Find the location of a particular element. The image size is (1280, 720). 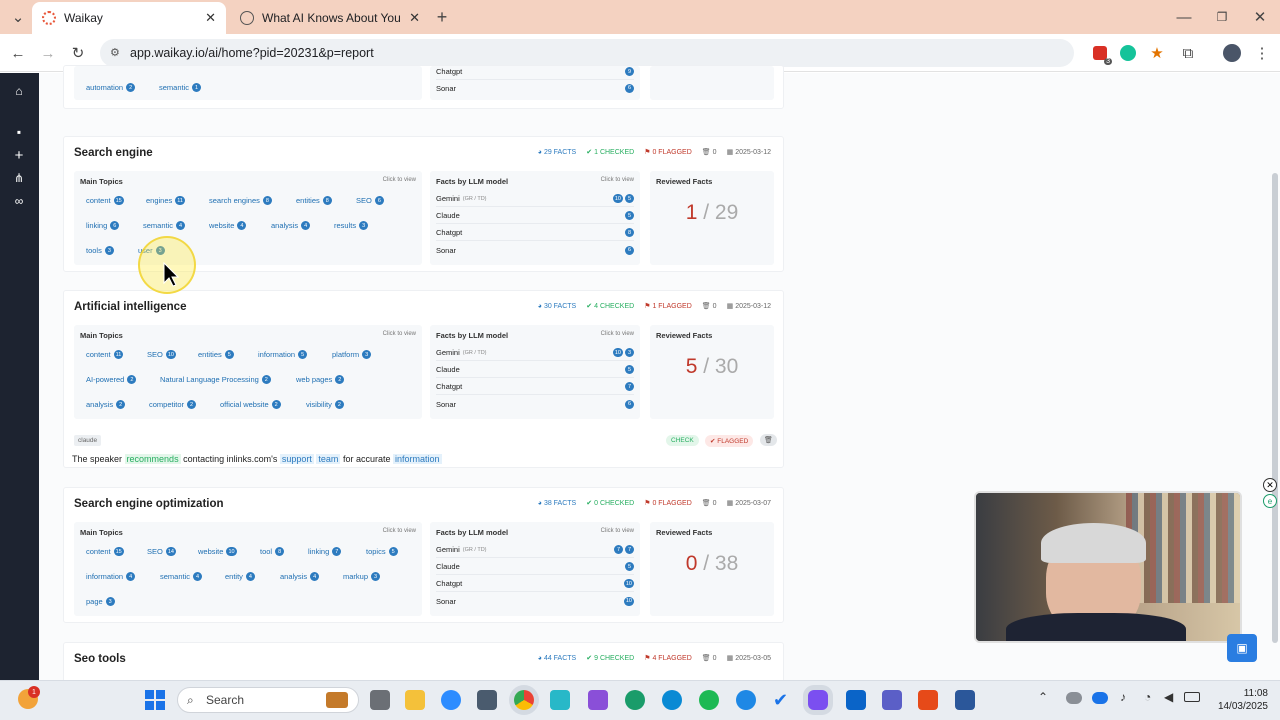

topic-tag: results 3 is located at coordinates (351, 225).